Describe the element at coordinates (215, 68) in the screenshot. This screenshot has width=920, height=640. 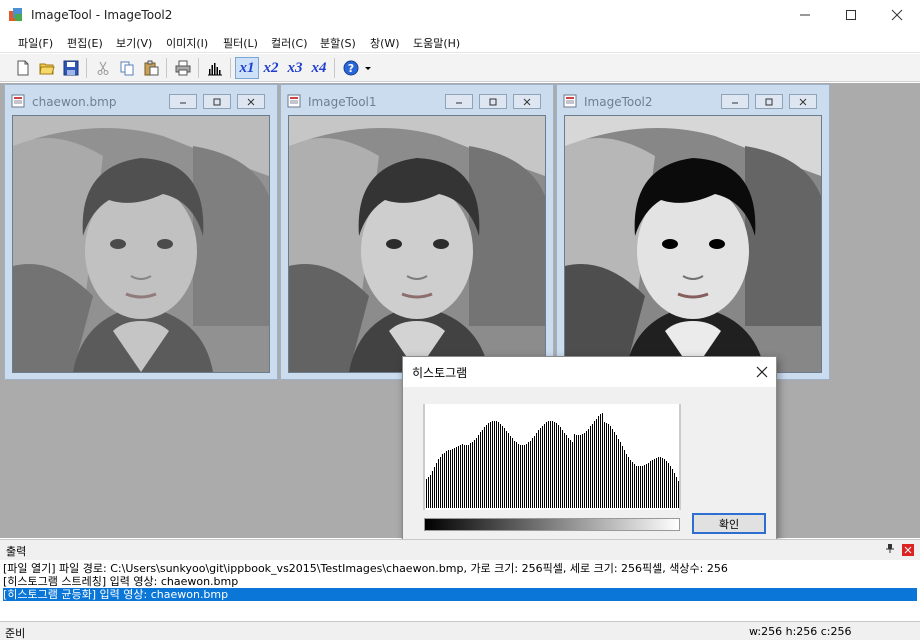
I see `histogram-button` at that location.